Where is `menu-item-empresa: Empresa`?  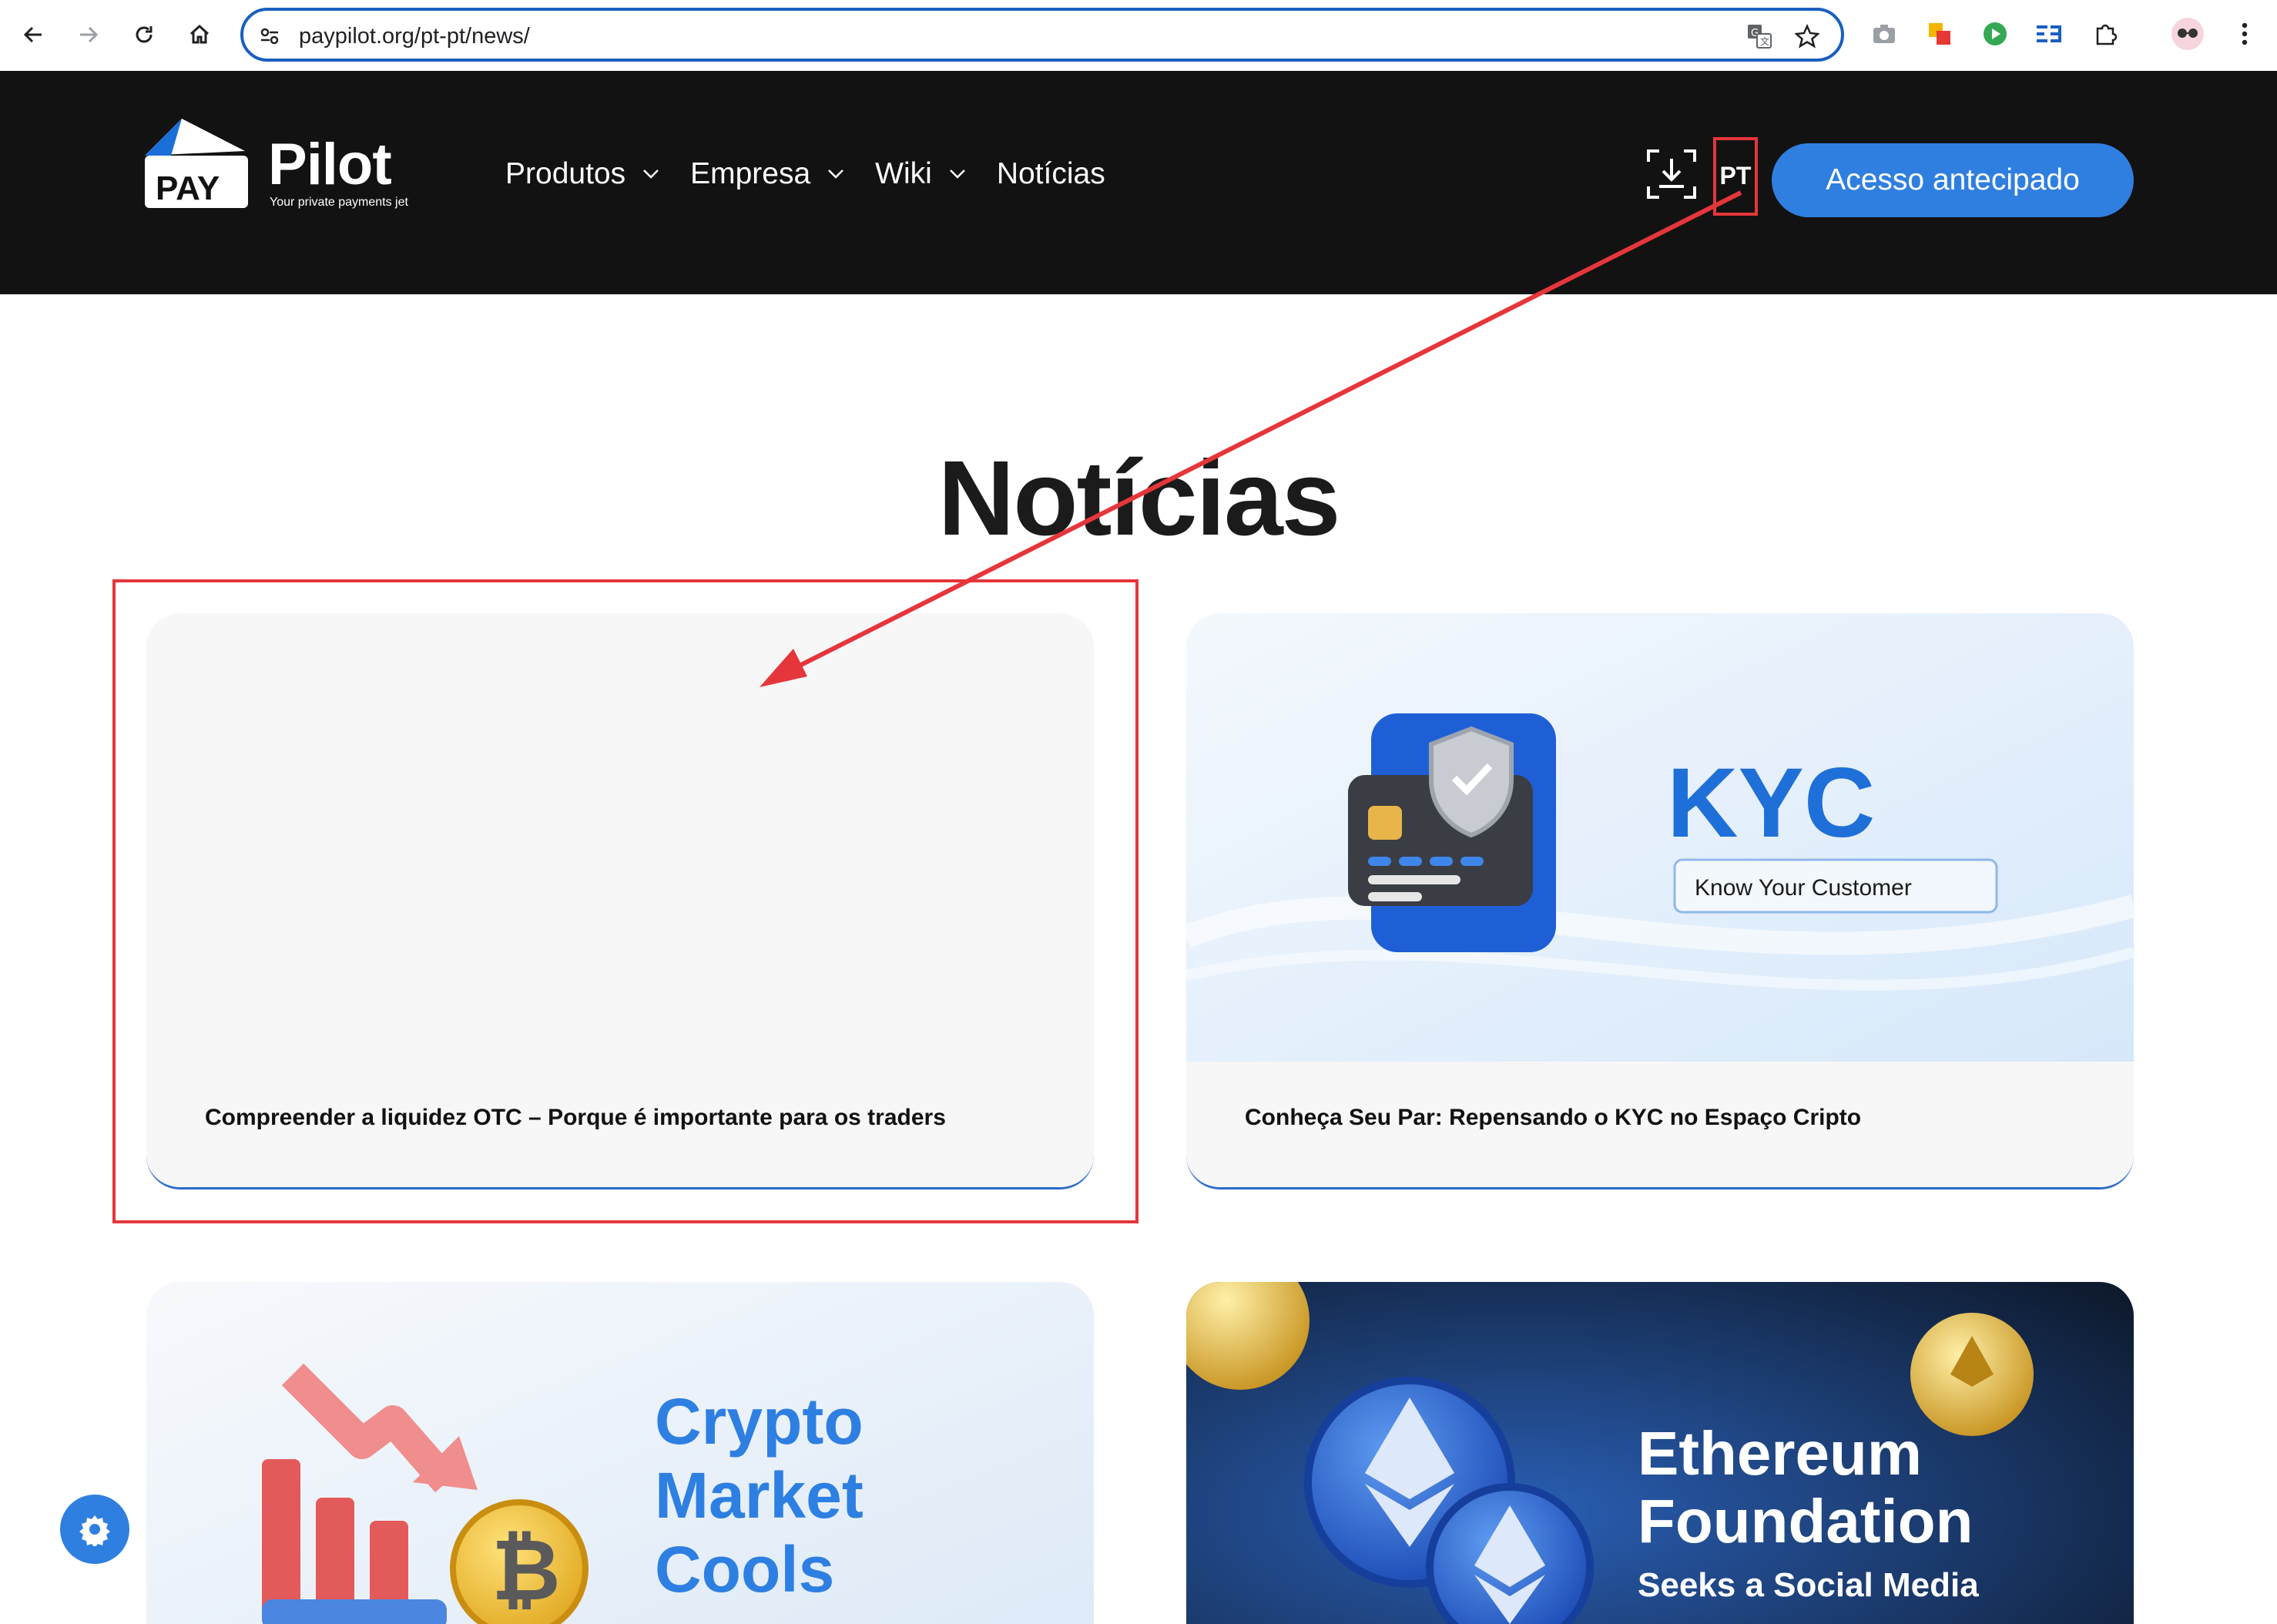
menu-item-empresa: Empresa is located at coordinates (767, 174).